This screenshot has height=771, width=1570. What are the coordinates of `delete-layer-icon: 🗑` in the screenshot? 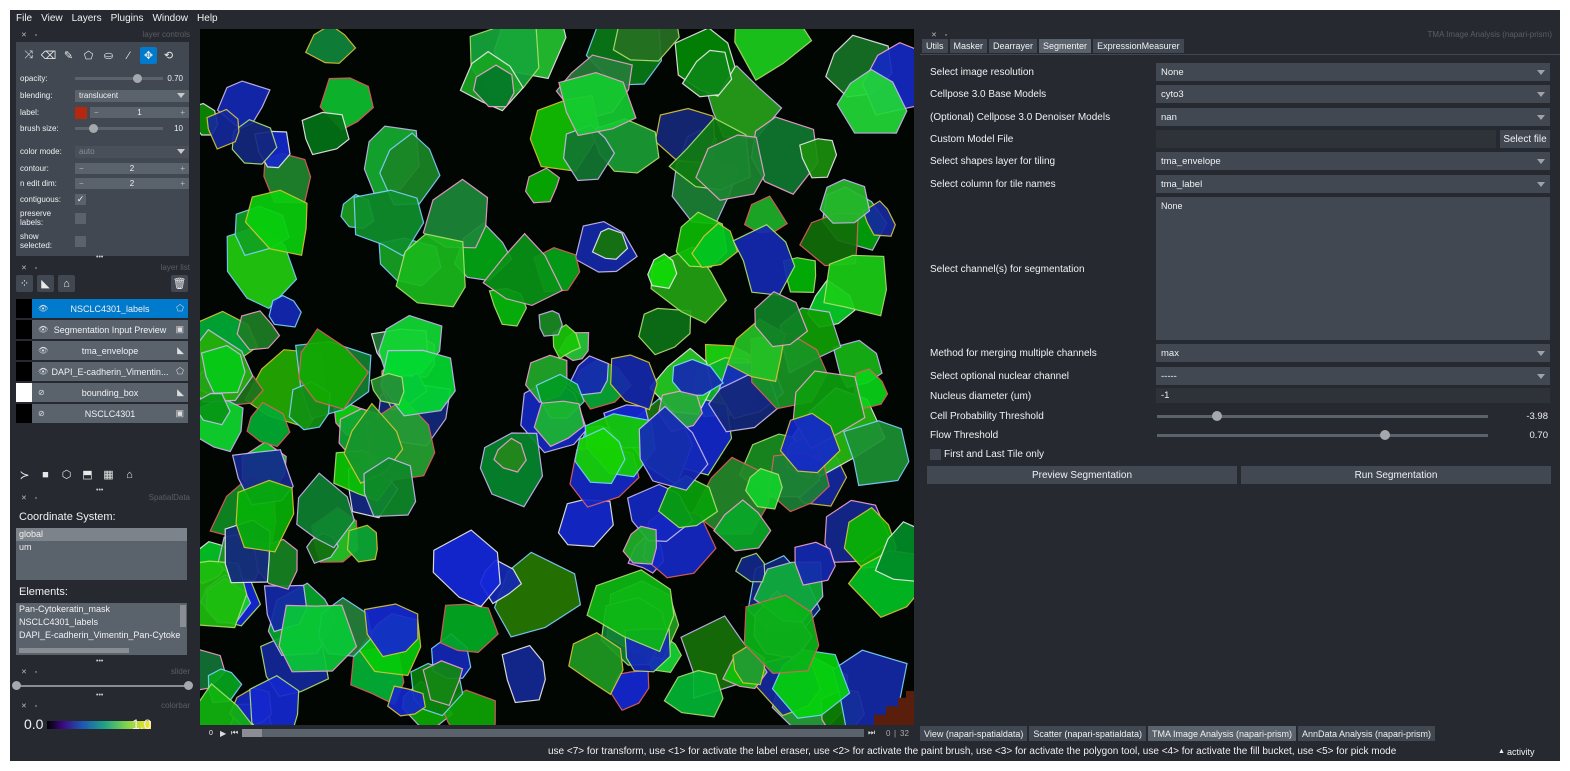 It's located at (179, 283).